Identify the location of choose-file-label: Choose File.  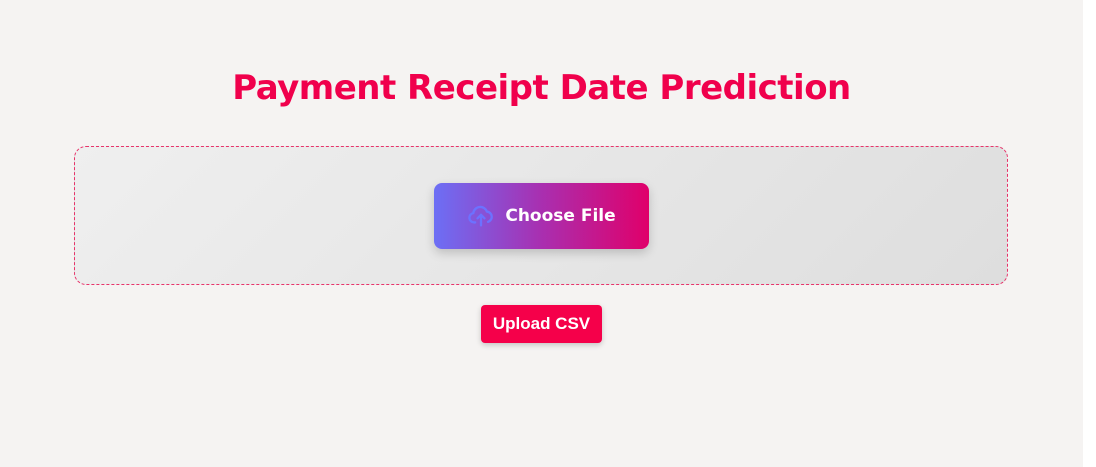
(560, 216).